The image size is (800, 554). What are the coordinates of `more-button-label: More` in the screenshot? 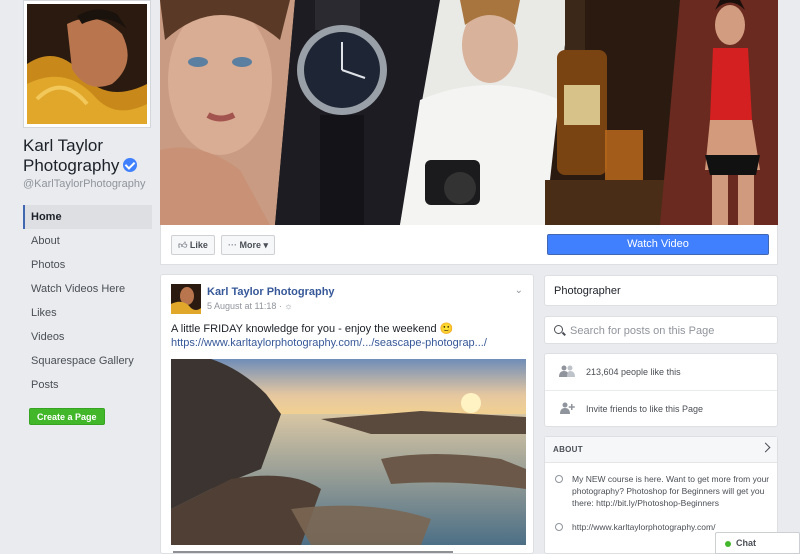 It's located at (250, 245).